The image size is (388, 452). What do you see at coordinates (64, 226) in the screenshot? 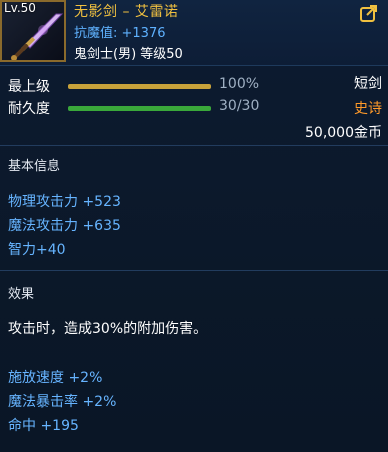
I see `stat-magic-attack: 魔法攻击力 +635` at bounding box center [64, 226].